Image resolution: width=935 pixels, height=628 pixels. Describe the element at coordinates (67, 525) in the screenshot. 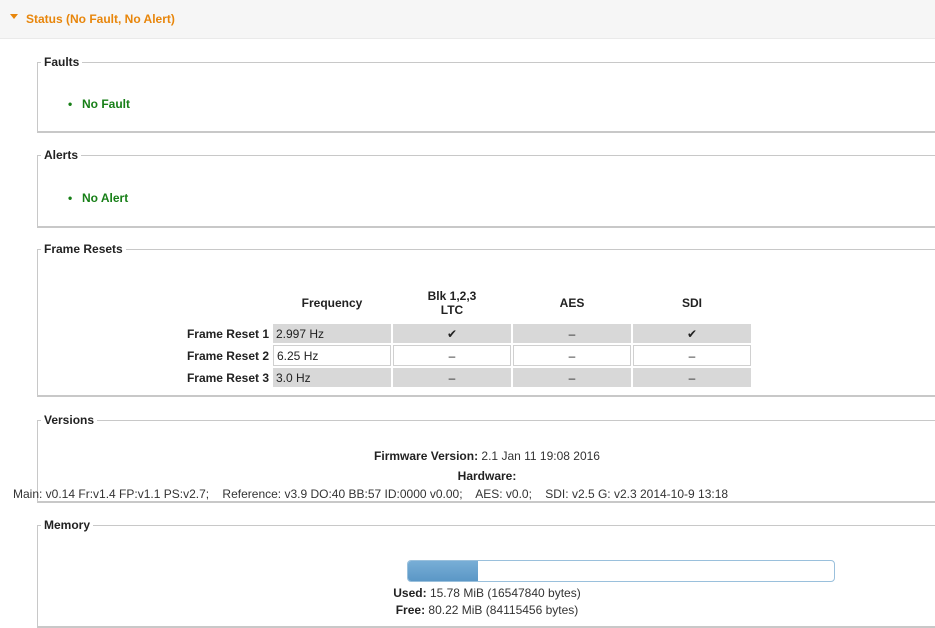

I see `memory-legend: Memory` at that location.